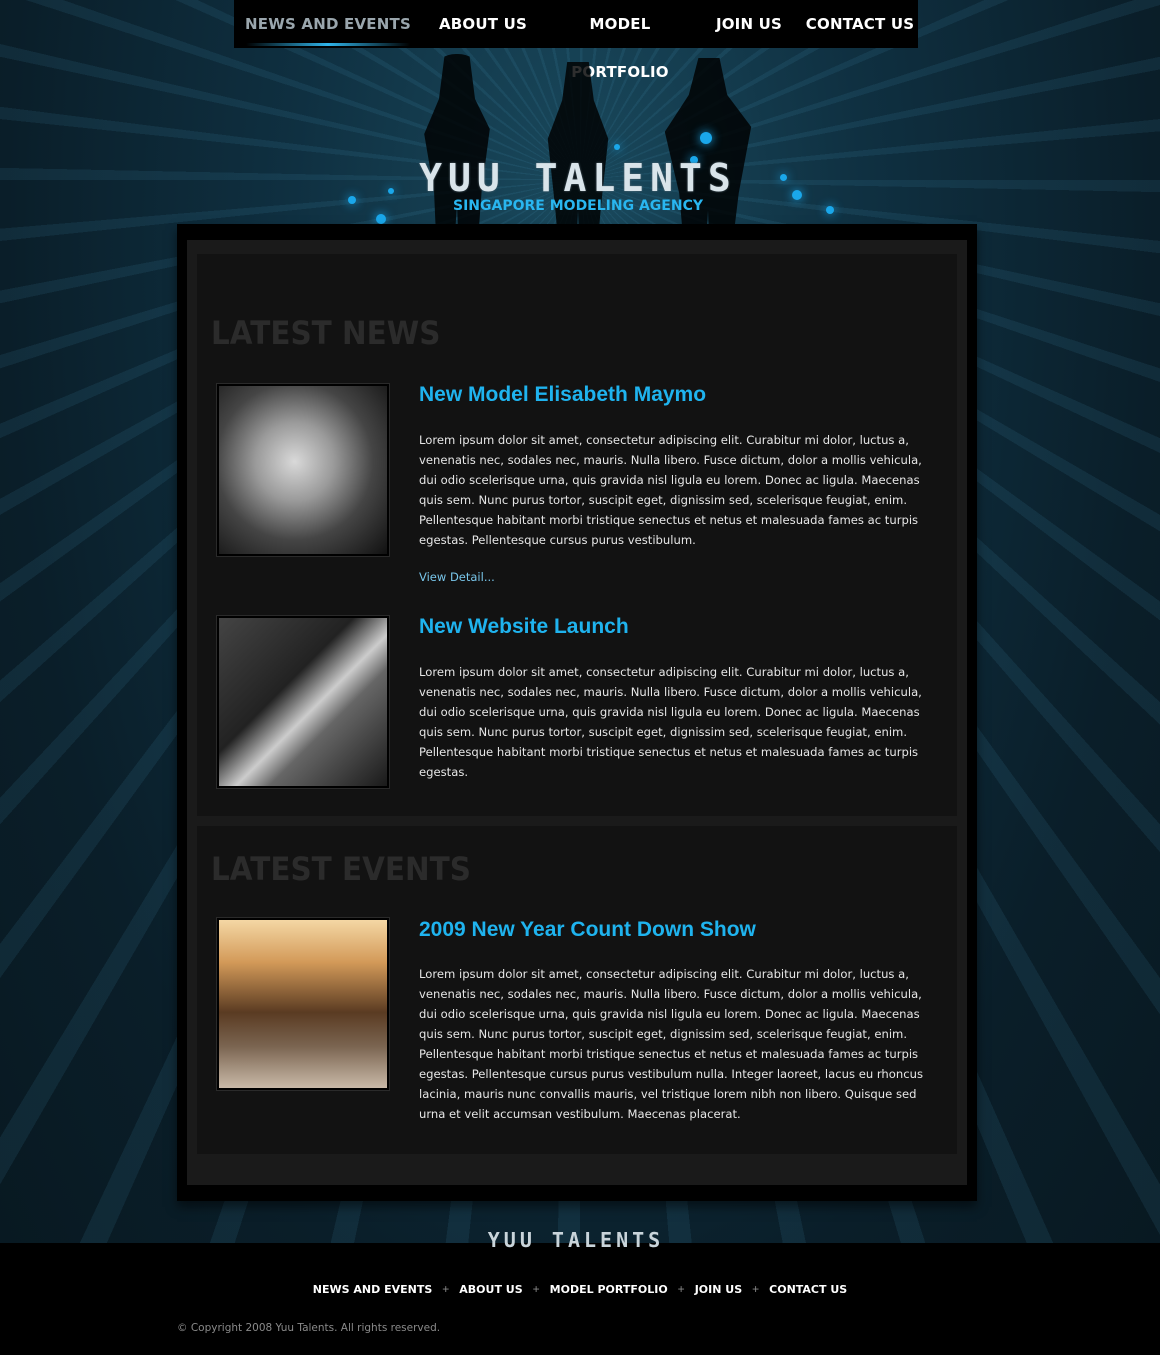 Image resolution: width=1160 pixels, height=1355 pixels. Describe the element at coordinates (749, 24) in the screenshot. I see `nav-join-us: JOIN US` at that location.